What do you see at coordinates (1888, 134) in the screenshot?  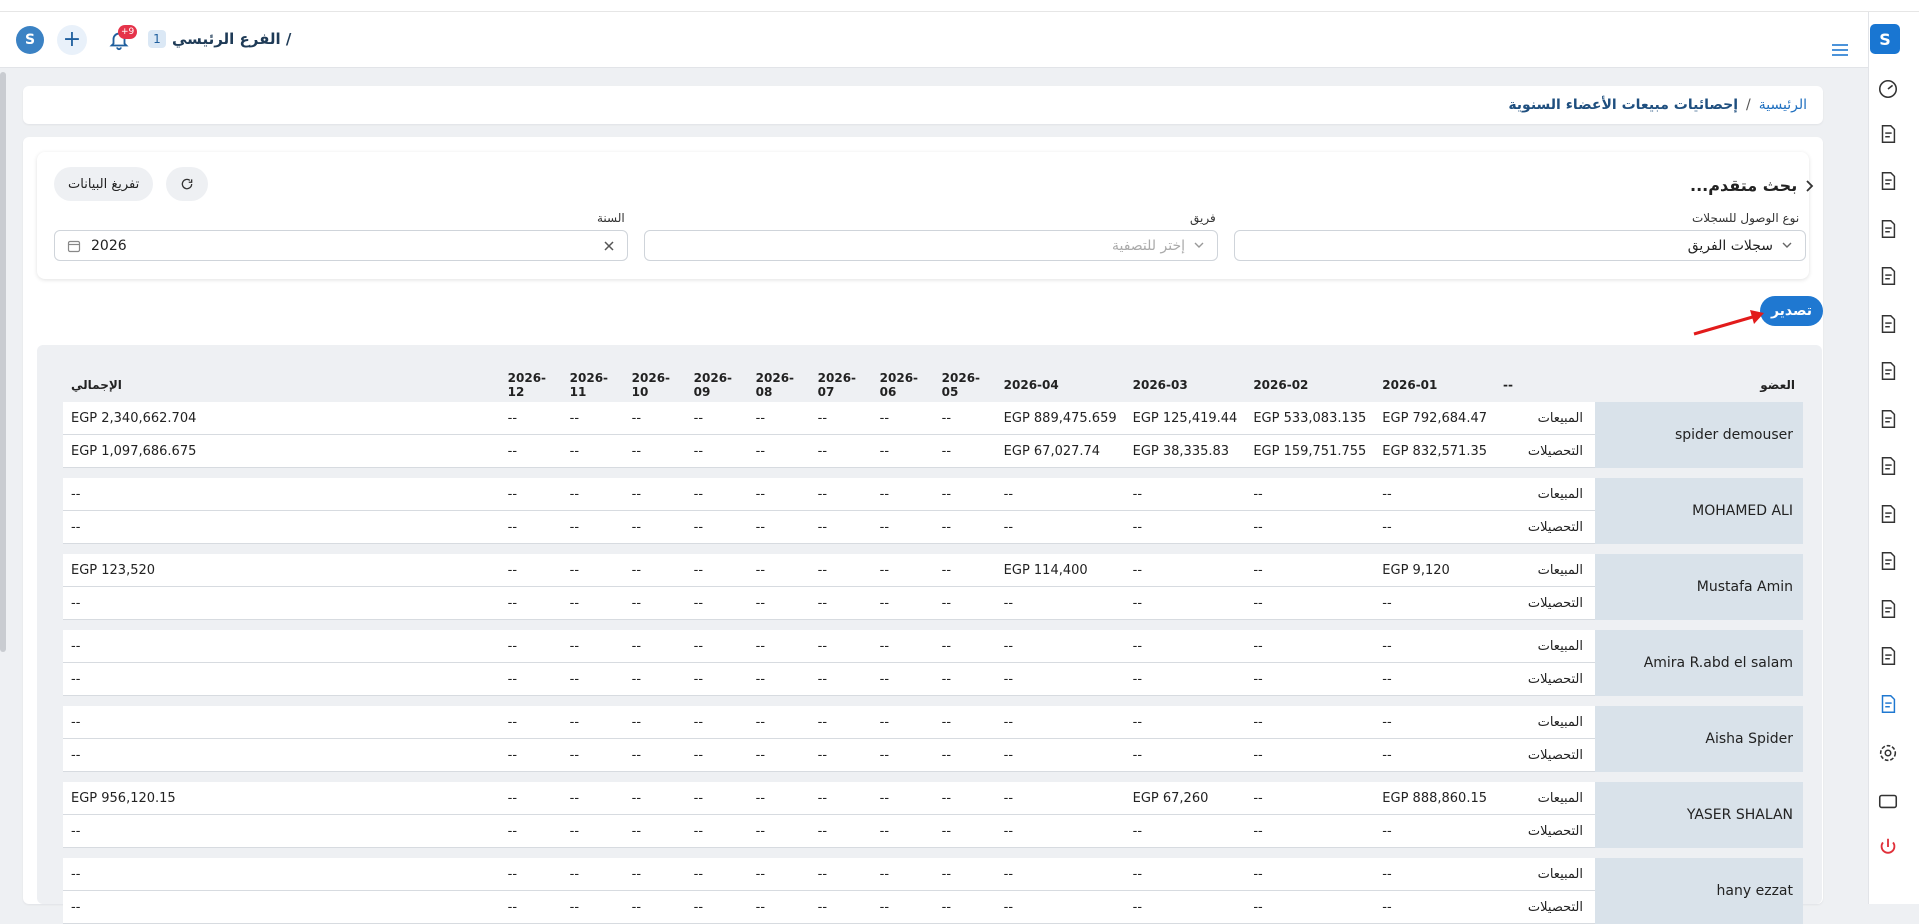 I see `invoice-icon` at bounding box center [1888, 134].